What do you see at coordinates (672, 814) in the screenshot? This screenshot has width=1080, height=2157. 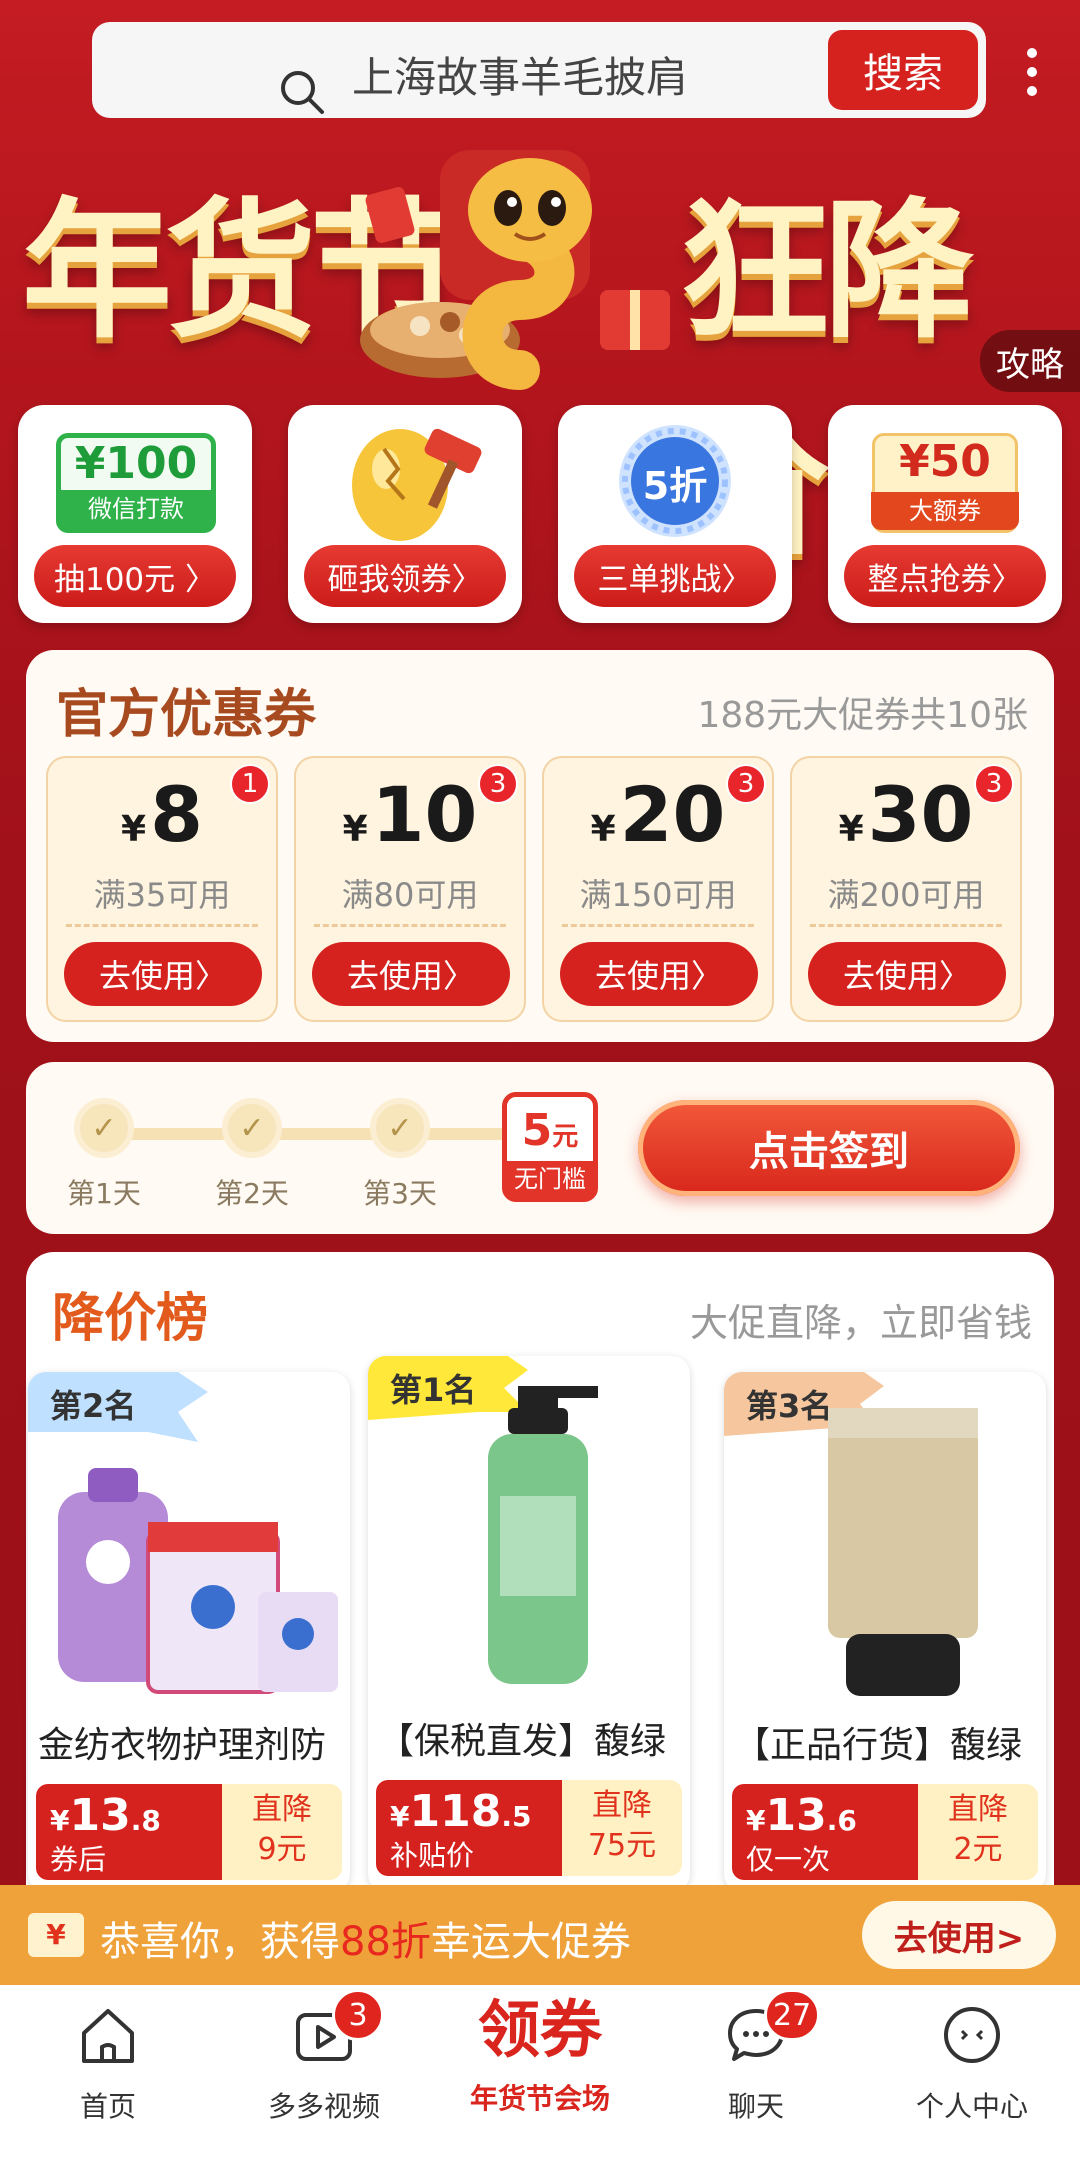 I see `coupon-amount: 20` at bounding box center [672, 814].